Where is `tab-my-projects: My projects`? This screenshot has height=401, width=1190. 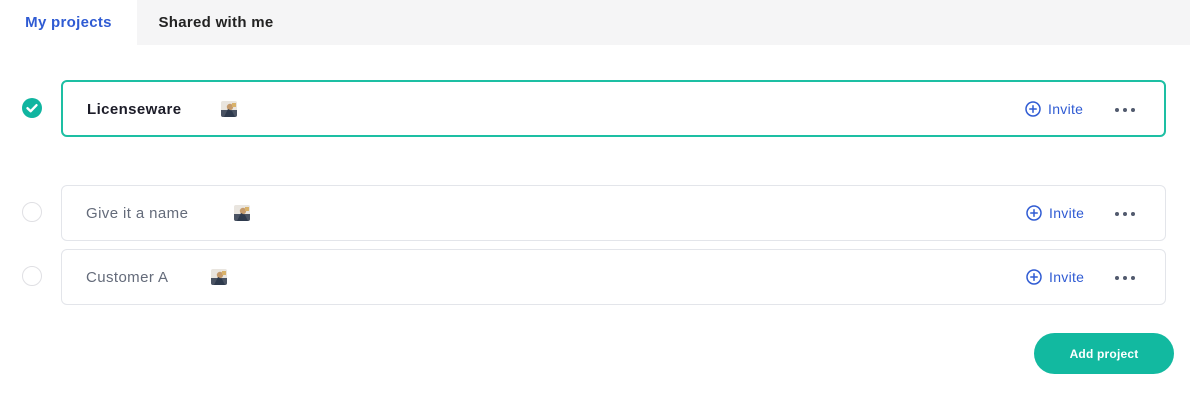
tab-my-projects: My projects is located at coordinates (68, 22).